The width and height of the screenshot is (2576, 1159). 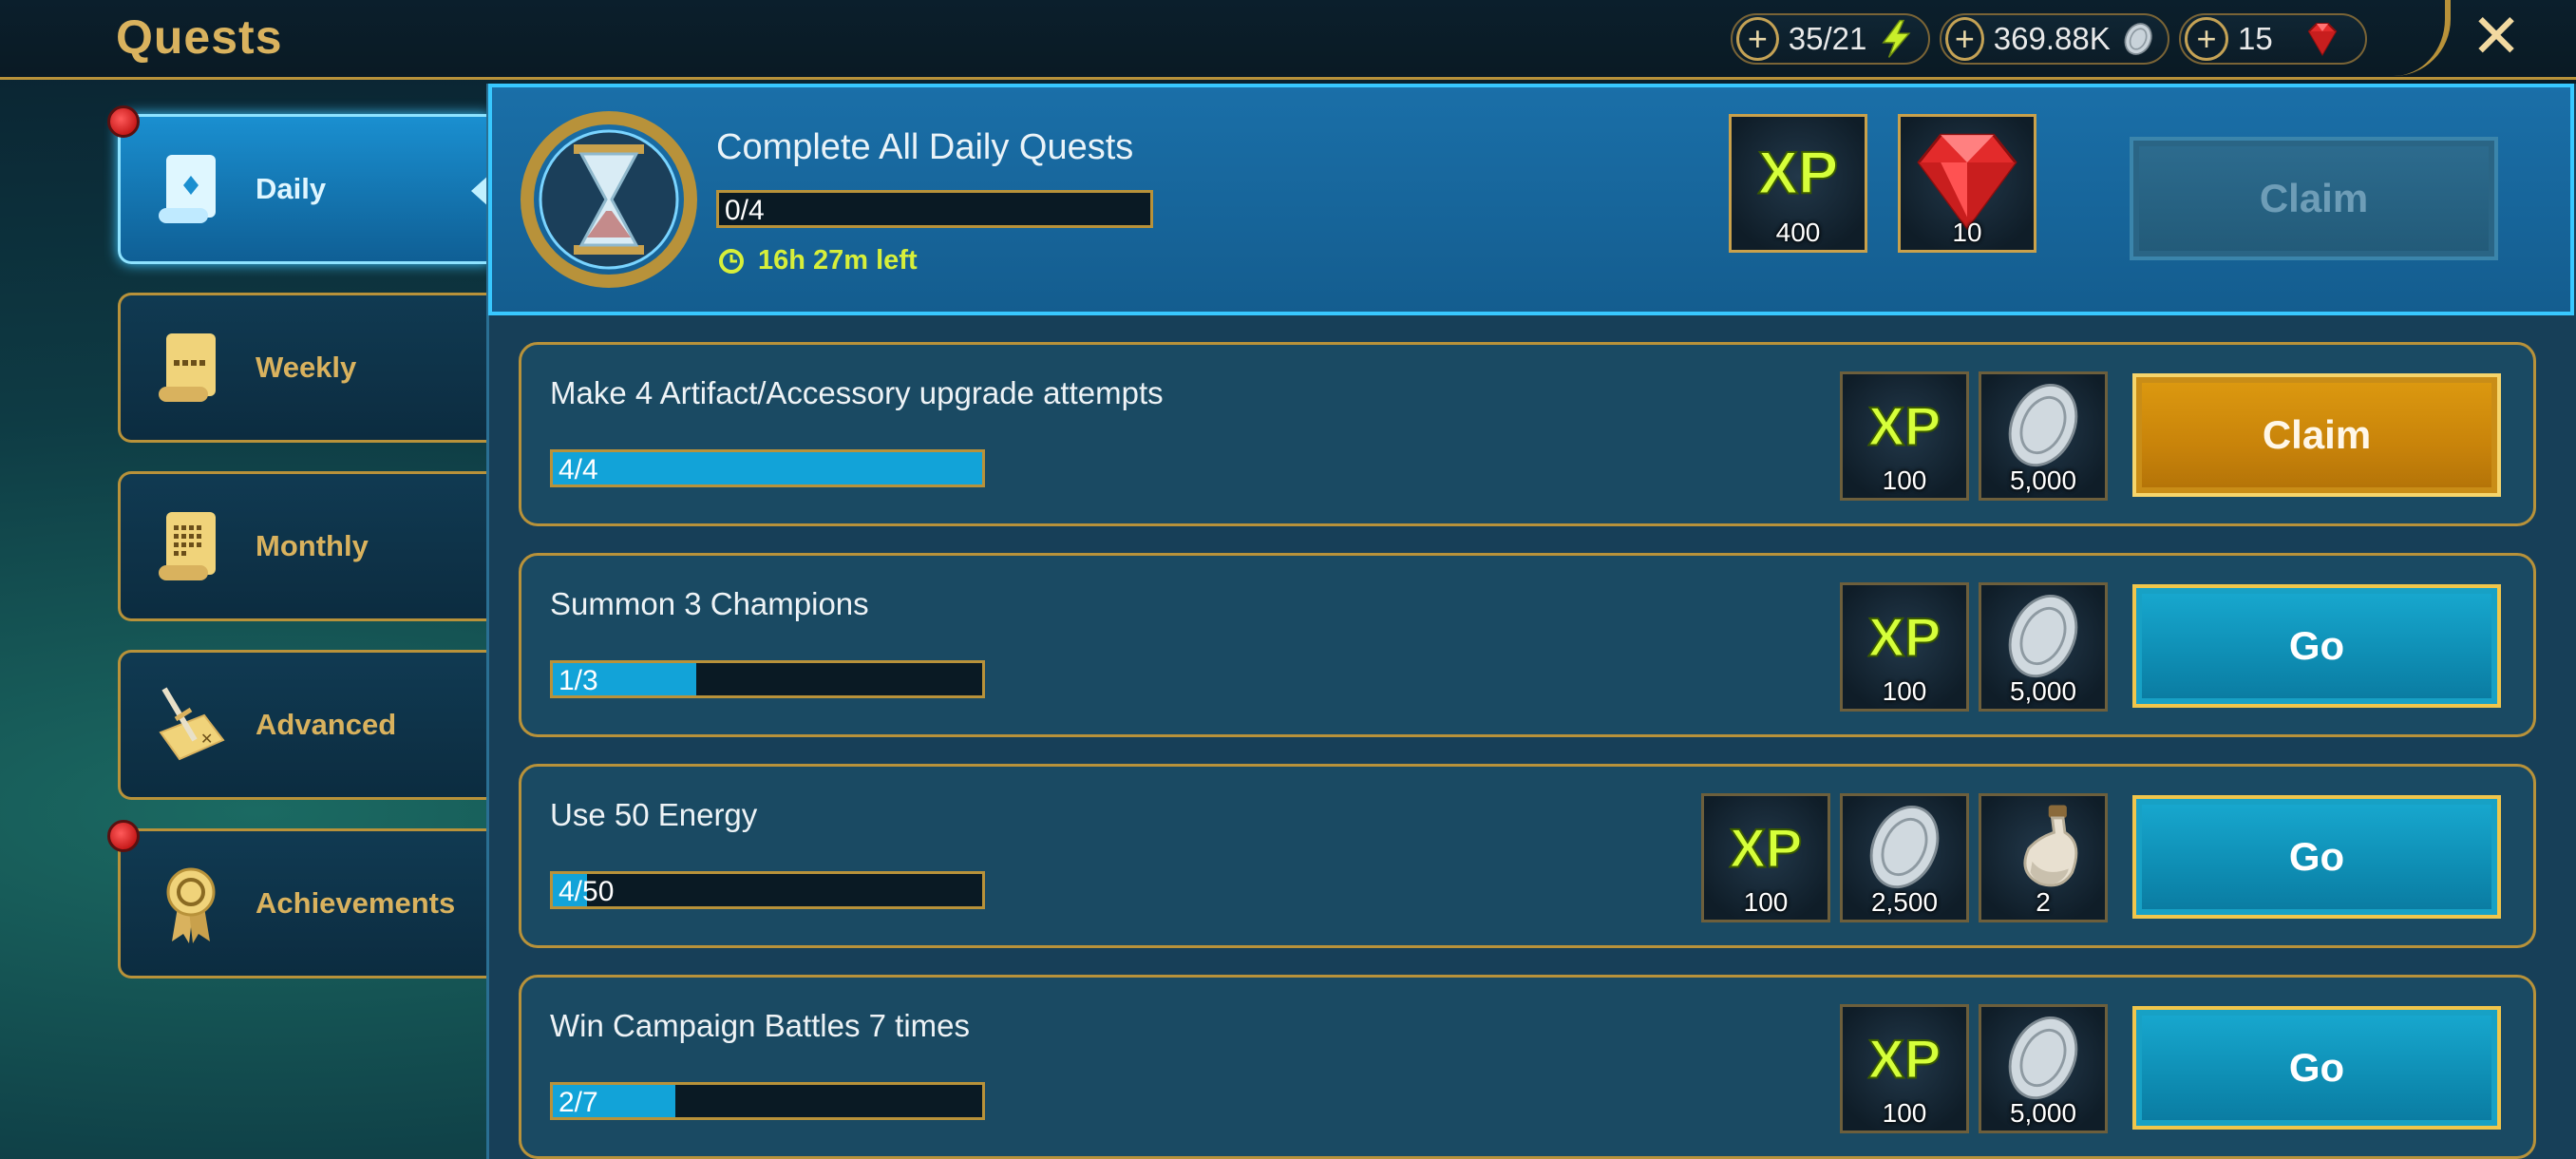 I want to click on gem-value: 15, so click(x=2255, y=38).